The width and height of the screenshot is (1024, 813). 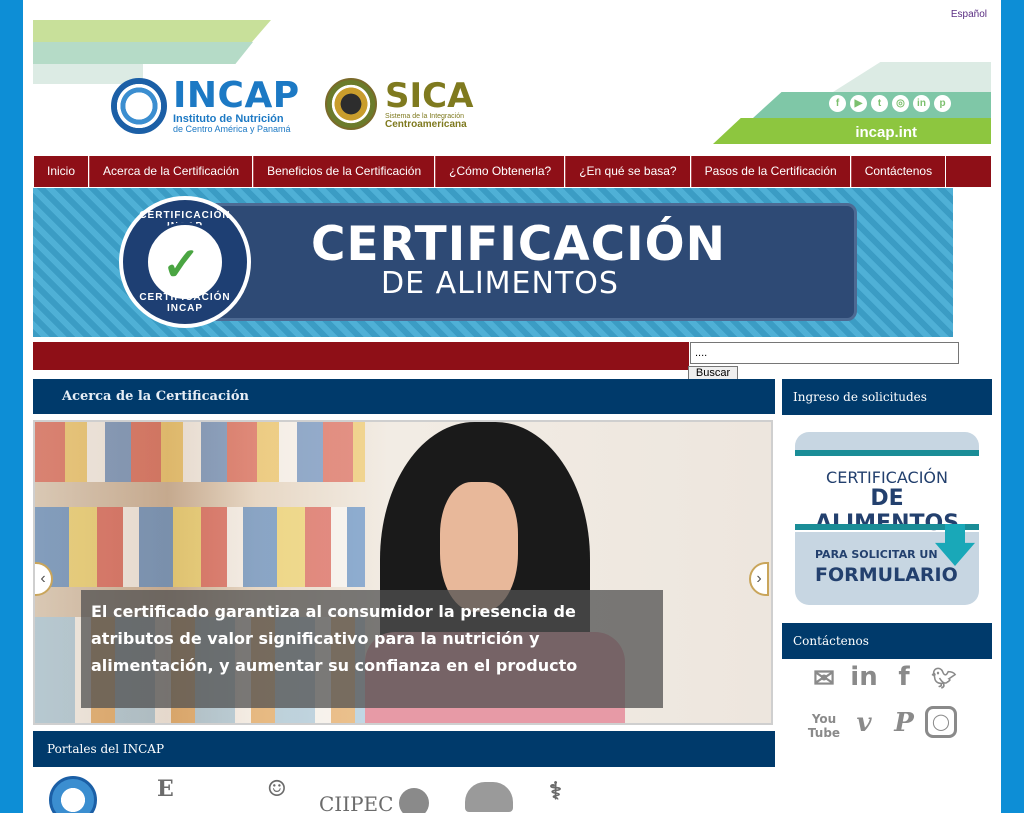 I want to click on incap-portal-logo, so click(x=73, y=794).